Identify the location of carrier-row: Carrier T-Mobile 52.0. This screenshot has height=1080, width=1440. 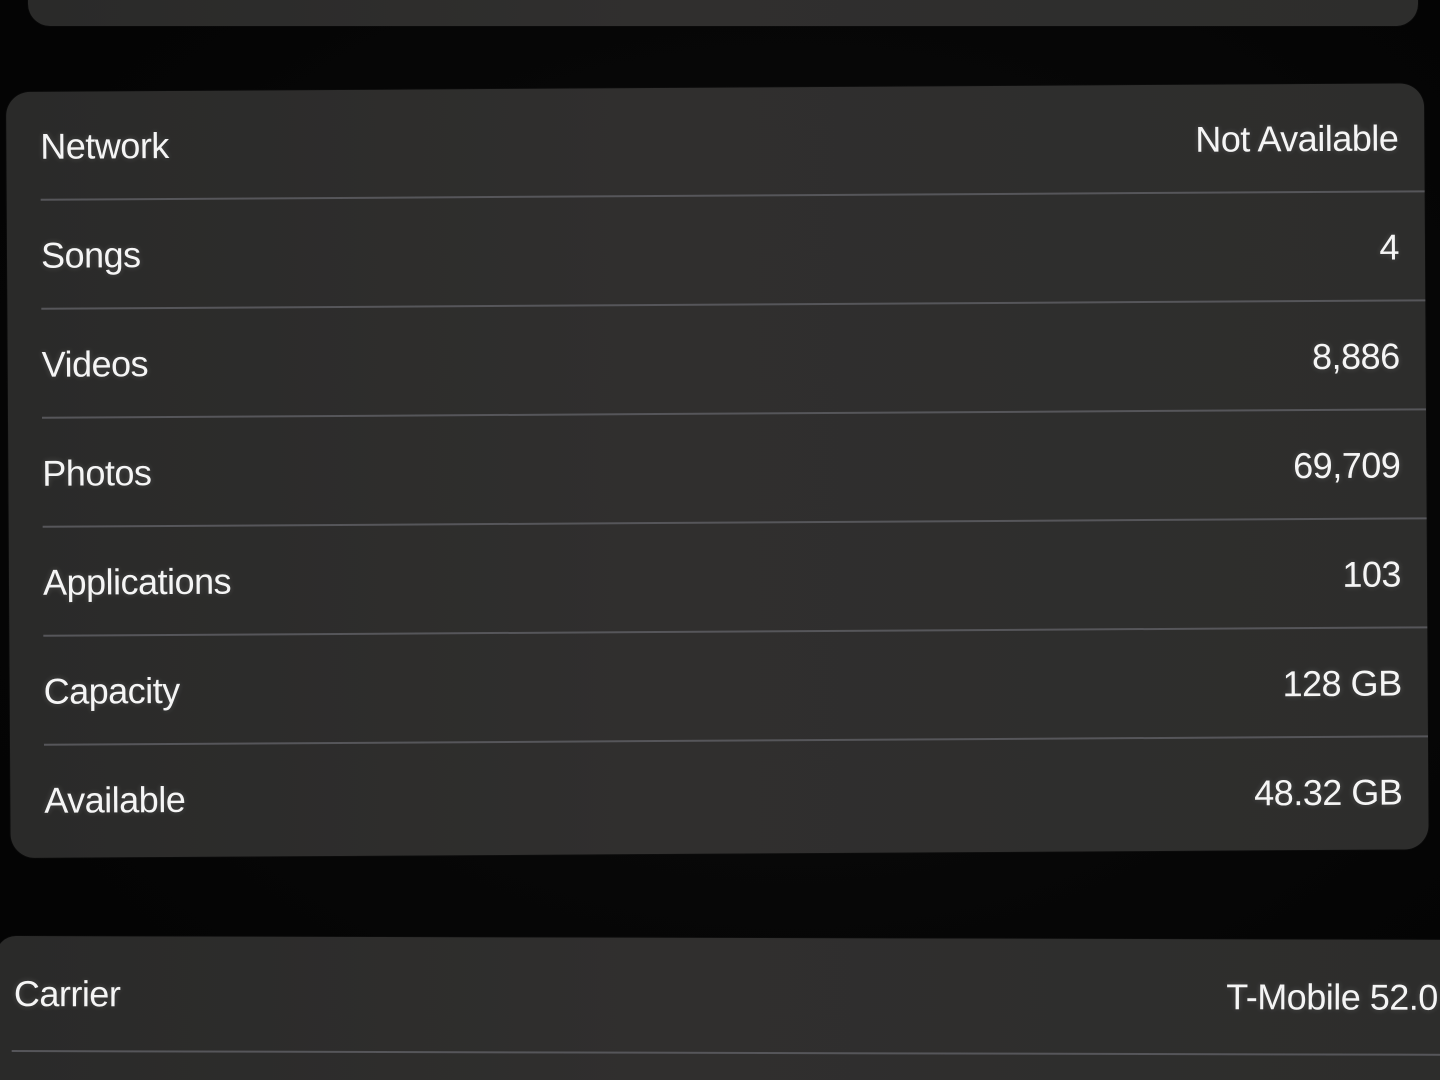
(720, 996).